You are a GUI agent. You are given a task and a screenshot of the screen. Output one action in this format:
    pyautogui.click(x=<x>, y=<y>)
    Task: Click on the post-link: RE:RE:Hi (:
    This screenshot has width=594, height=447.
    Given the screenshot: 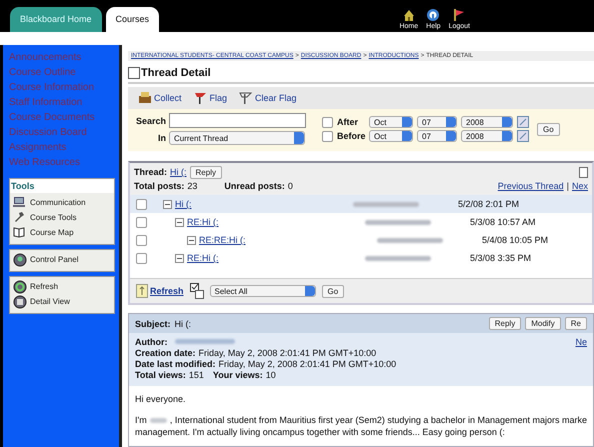 What is the action you would take?
    pyautogui.click(x=222, y=240)
    